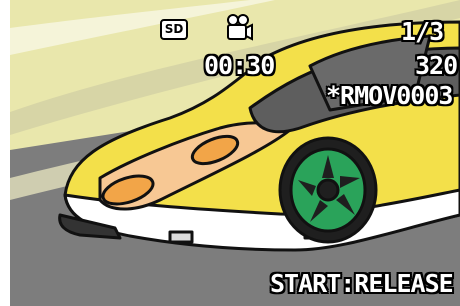  What do you see at coordinates (362, 283) in the screenshot?
I see `start-release-hint: START:RELEASE` at bounding box center [362, 283].